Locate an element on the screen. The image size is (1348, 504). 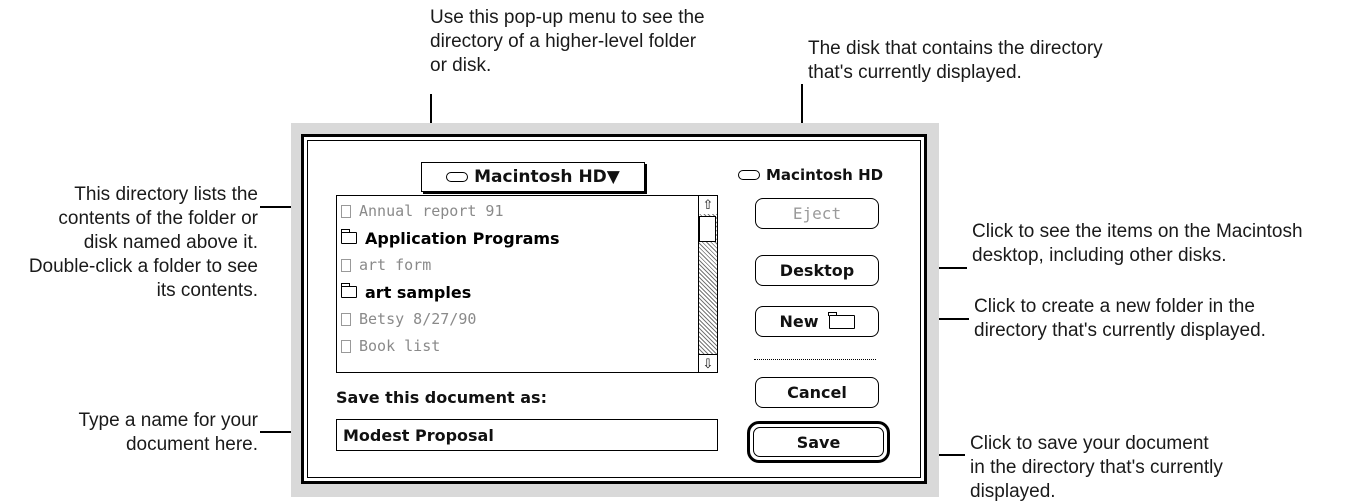
list-item: Book list is located at coordinates (390, 346).